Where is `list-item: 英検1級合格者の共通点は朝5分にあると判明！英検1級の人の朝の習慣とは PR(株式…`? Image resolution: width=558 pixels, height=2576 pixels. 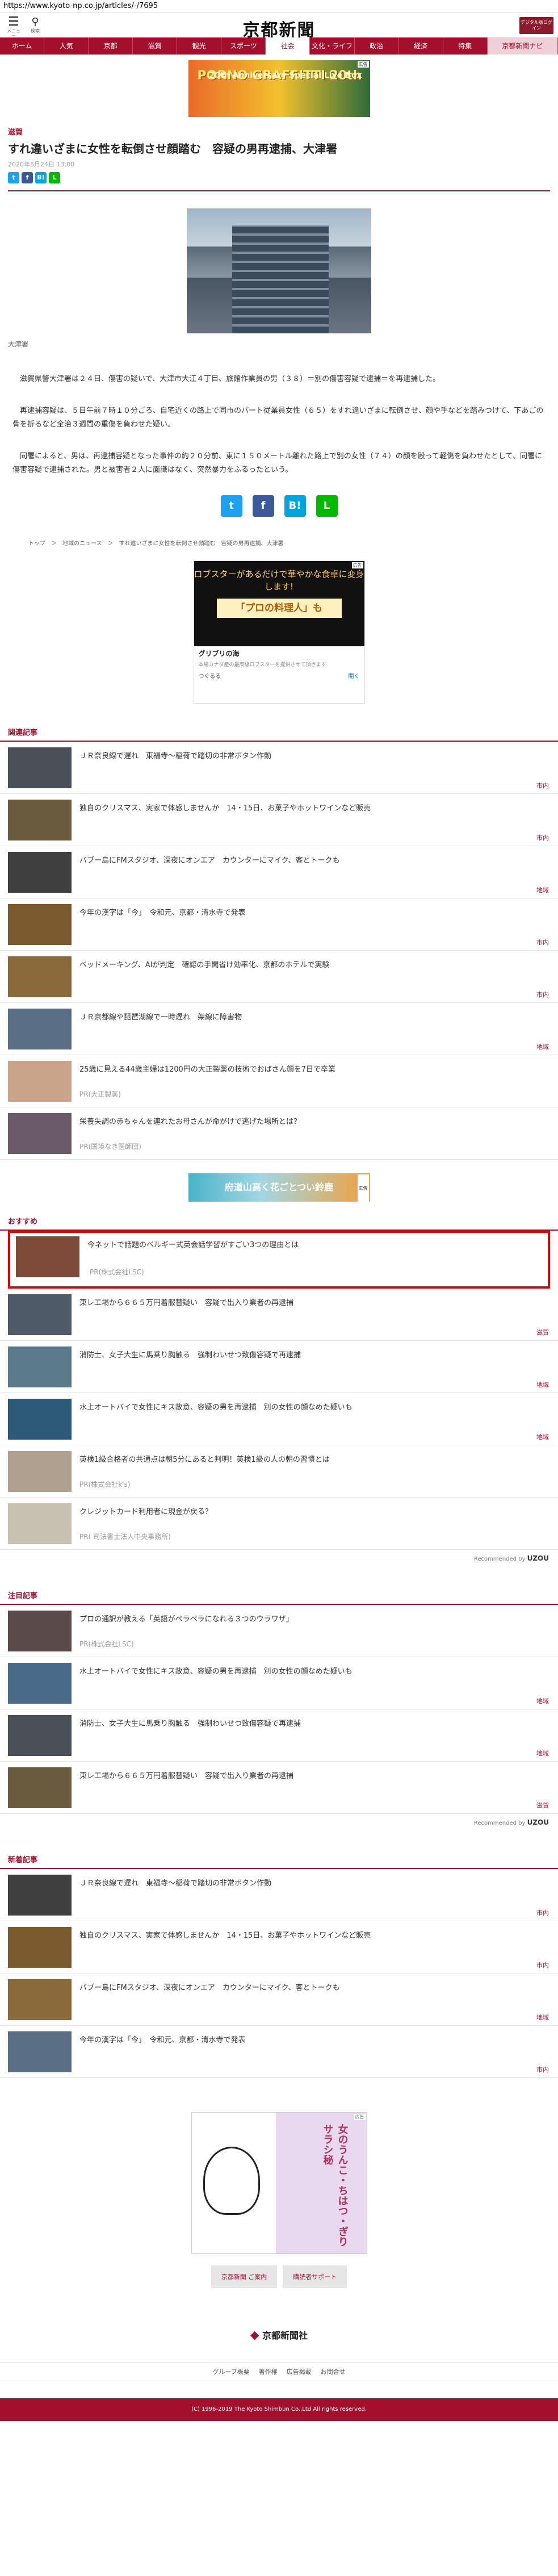 list-item: 英検1級合格者の共通点は朝5分にあると判明！英検1級の人の朝の習慣とは PR(株式… is located at coordinates (279, 1471).